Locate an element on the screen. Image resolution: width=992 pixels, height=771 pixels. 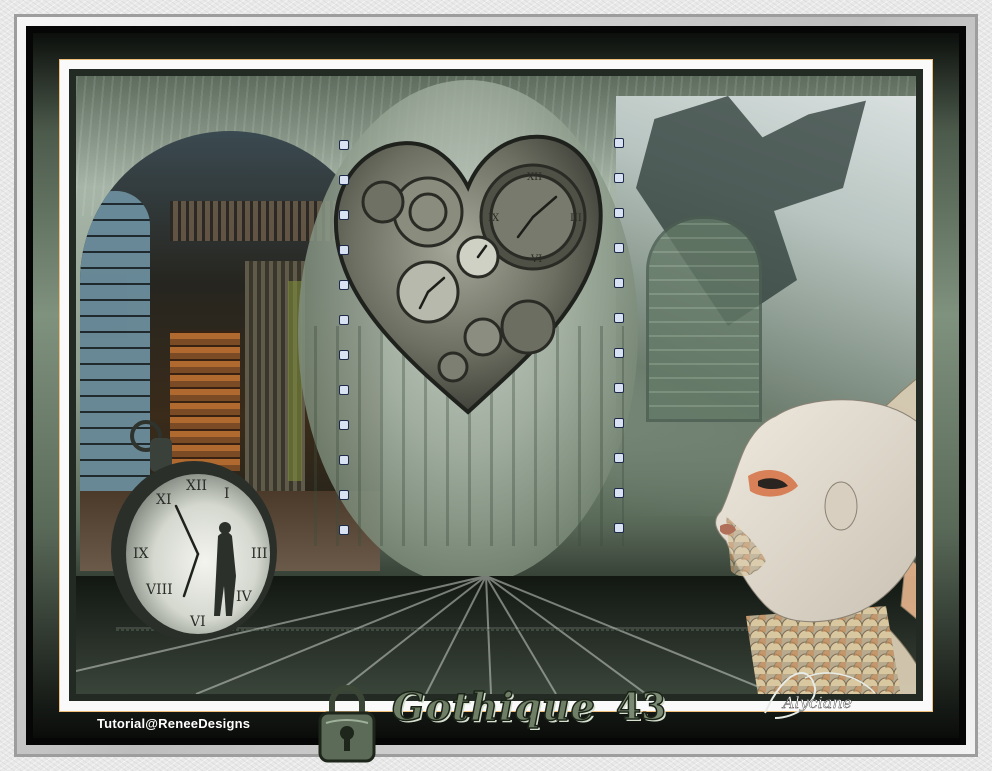
pearl-string-left is located at coordinates (344, 337).